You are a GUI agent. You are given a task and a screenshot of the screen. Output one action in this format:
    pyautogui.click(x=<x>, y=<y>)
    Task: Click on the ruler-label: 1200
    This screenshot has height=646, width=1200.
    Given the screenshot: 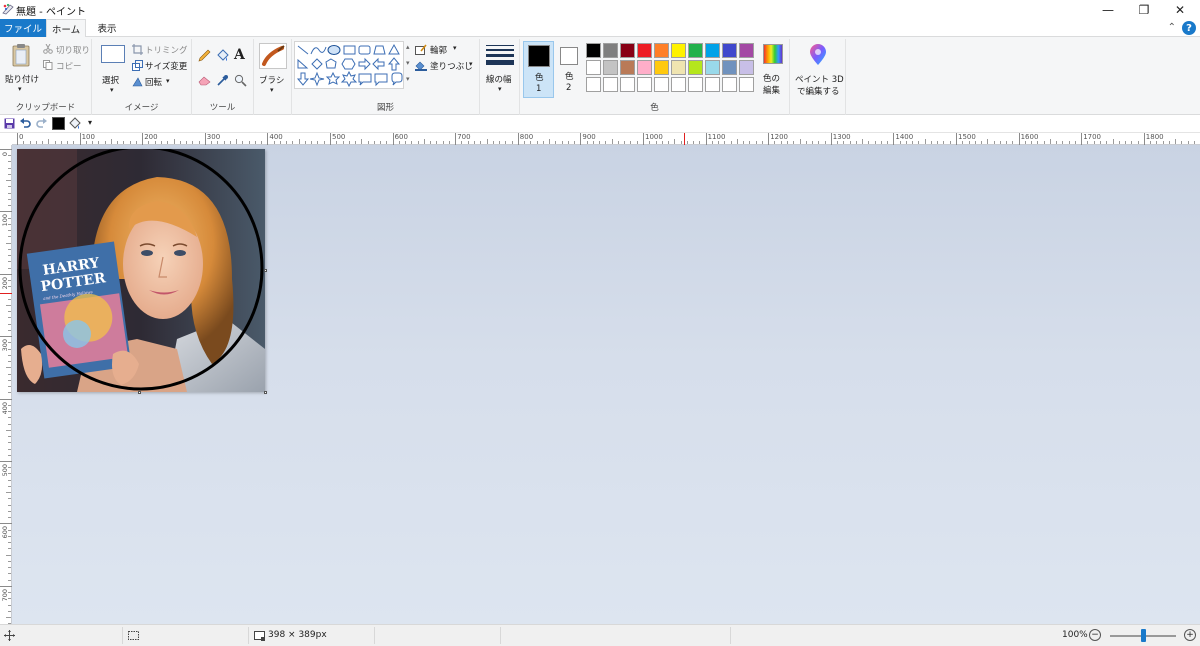 What is the action you would take?
    pyautogui.click(x=779, y=137)
    